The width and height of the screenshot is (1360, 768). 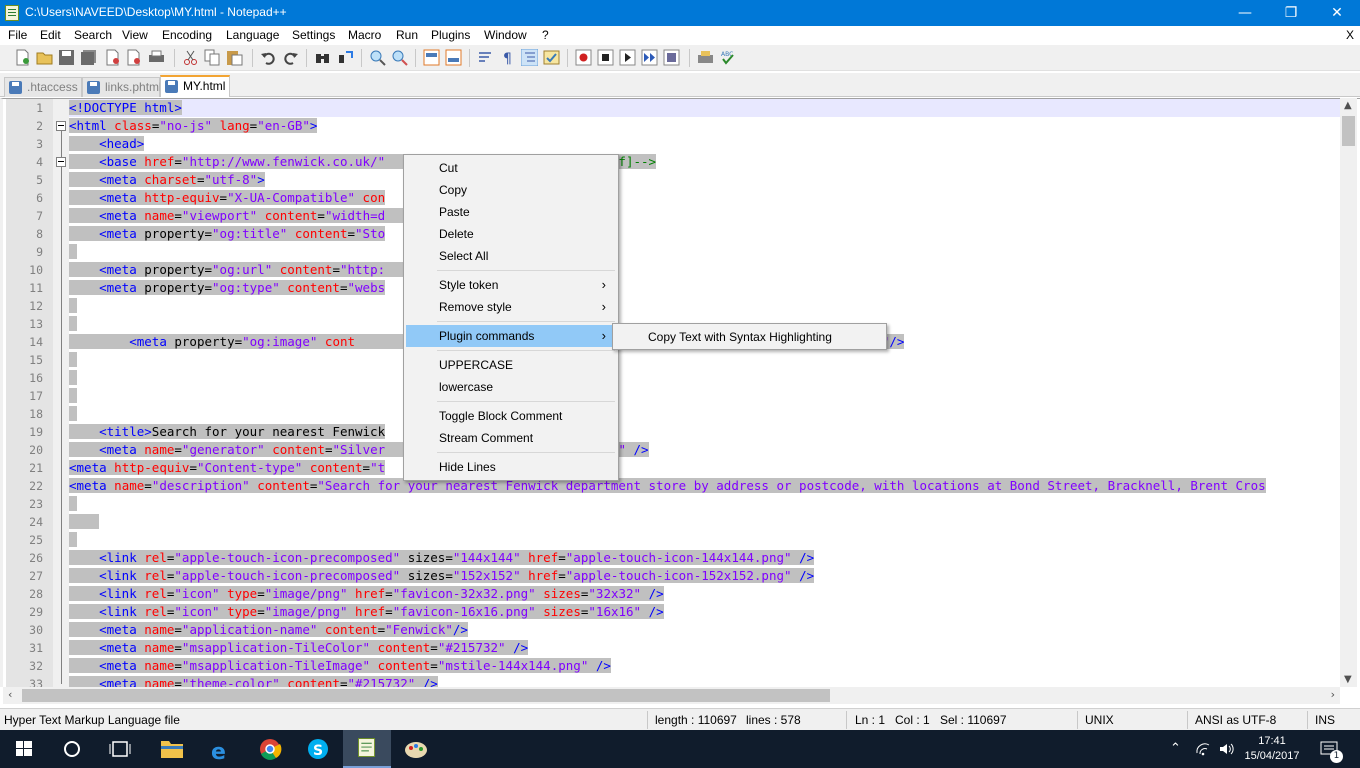 I want to click on zoom-in-icon, so click(x=377, y=57).